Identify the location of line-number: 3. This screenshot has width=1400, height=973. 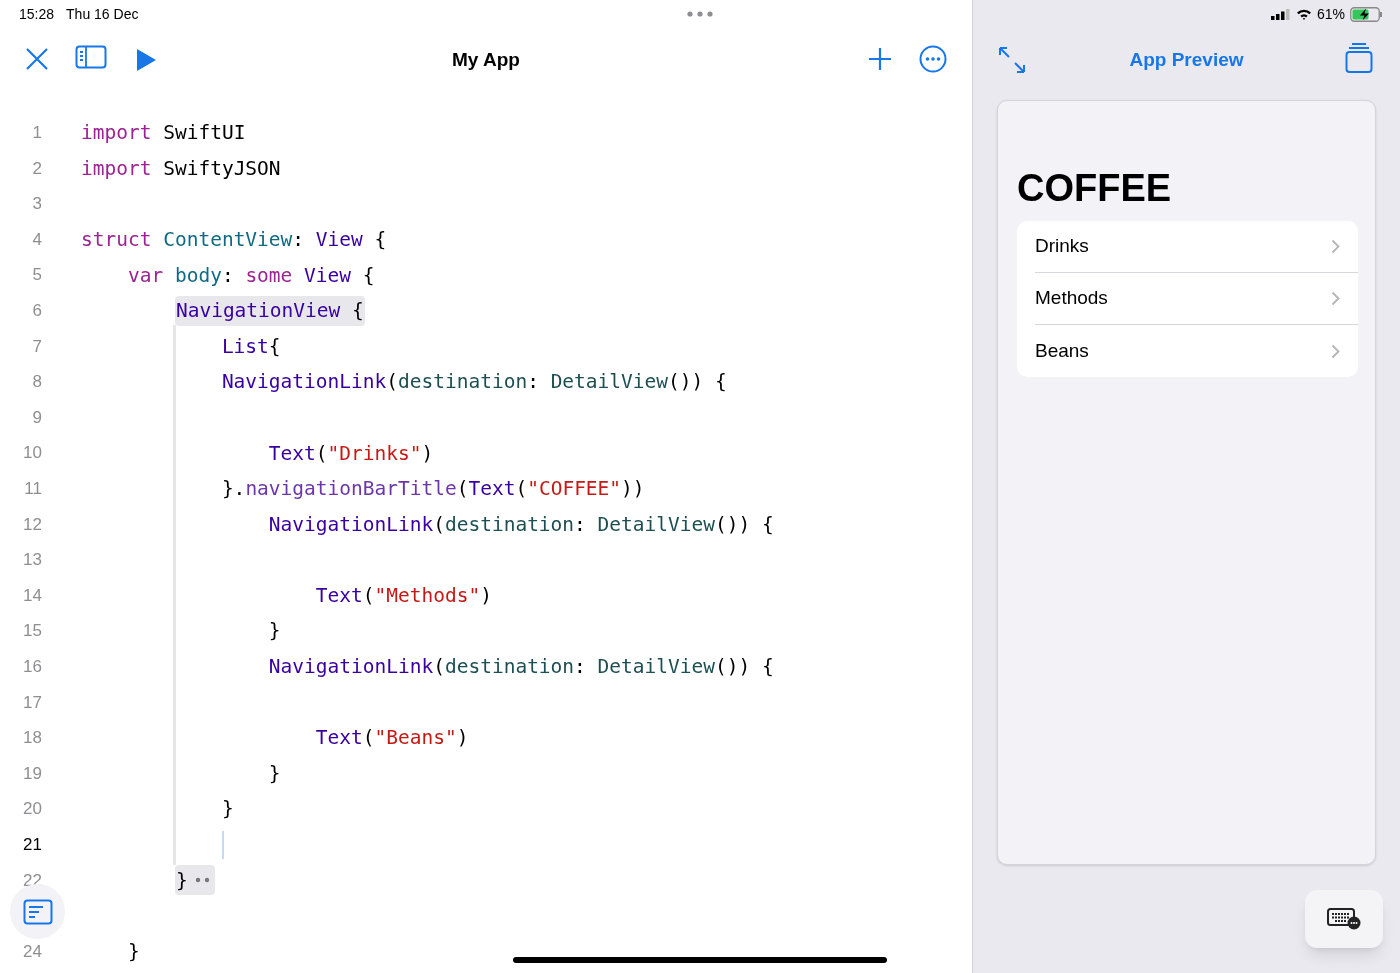
(36, 204).